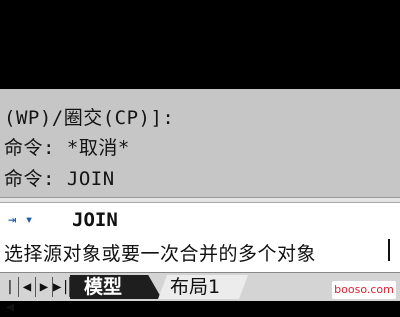 The image size is (400, 317). I want to click on watermark: booso.com, so click(364, 290).